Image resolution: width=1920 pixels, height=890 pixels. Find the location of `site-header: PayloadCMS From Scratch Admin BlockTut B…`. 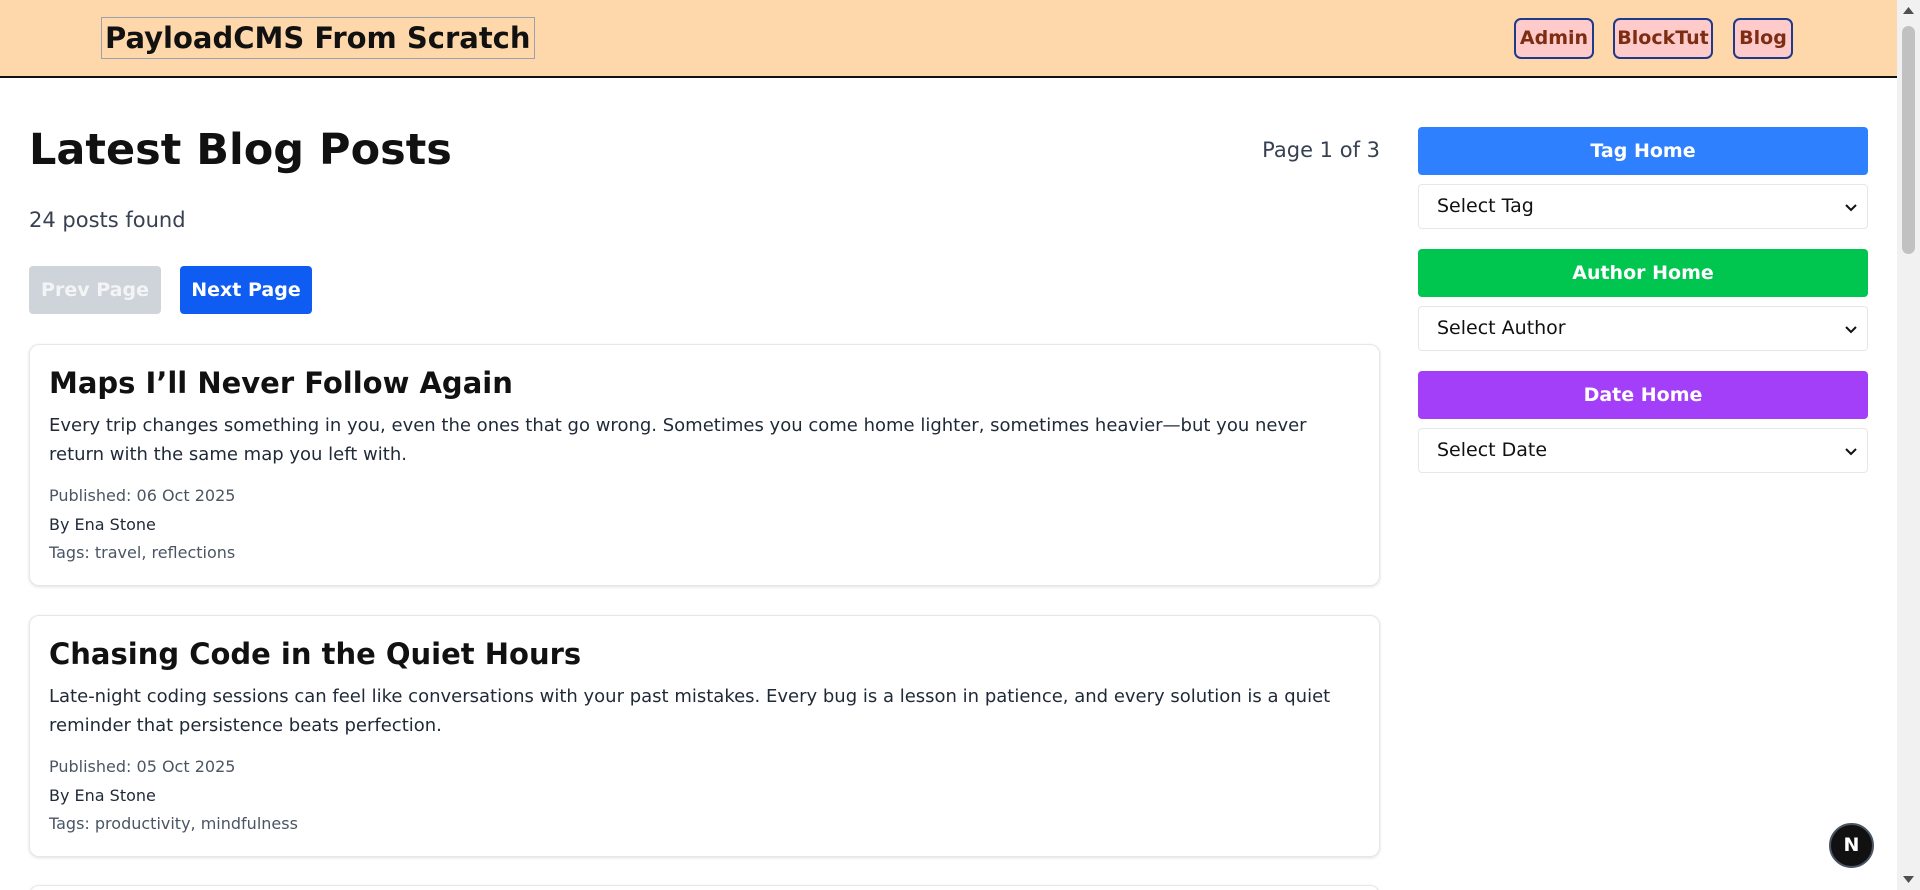

site-header: PayloadCMS From Scratch Admin BlockTut B… is located at coordinates (948, 39).